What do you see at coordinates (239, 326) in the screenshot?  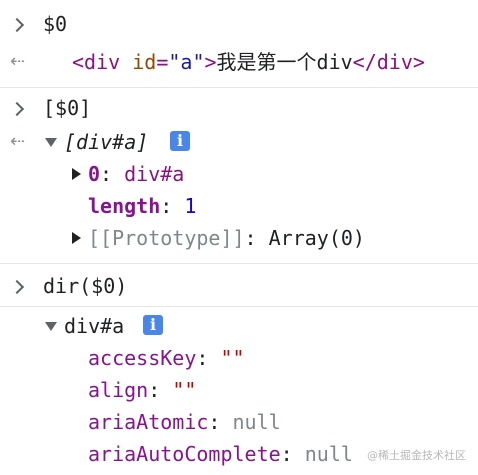 I see `object-header-line: div#a i` at bounding box center [239, 326].